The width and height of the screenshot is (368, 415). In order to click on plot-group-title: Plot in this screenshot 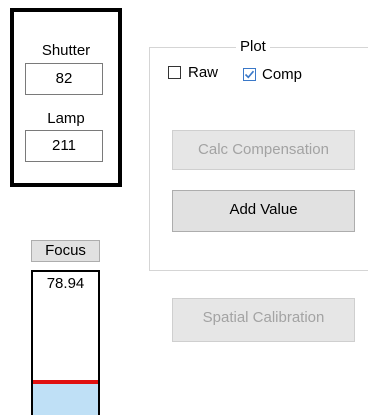, I will do `click(253, 47)`.